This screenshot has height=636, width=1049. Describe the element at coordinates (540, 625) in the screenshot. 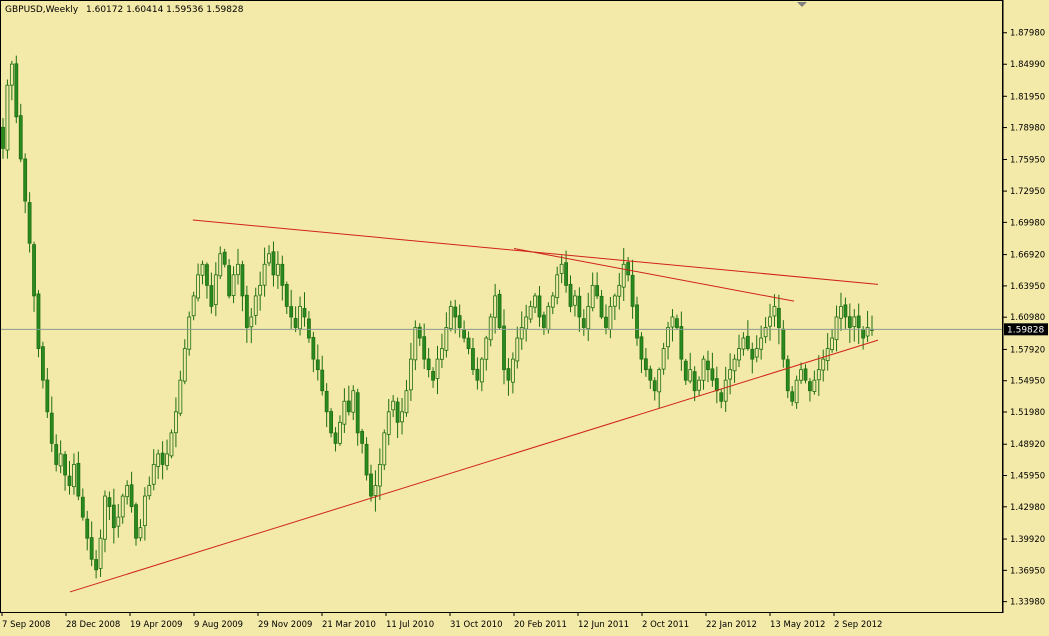

I see `x-tick-label: 20 Feb 2011` at that location.